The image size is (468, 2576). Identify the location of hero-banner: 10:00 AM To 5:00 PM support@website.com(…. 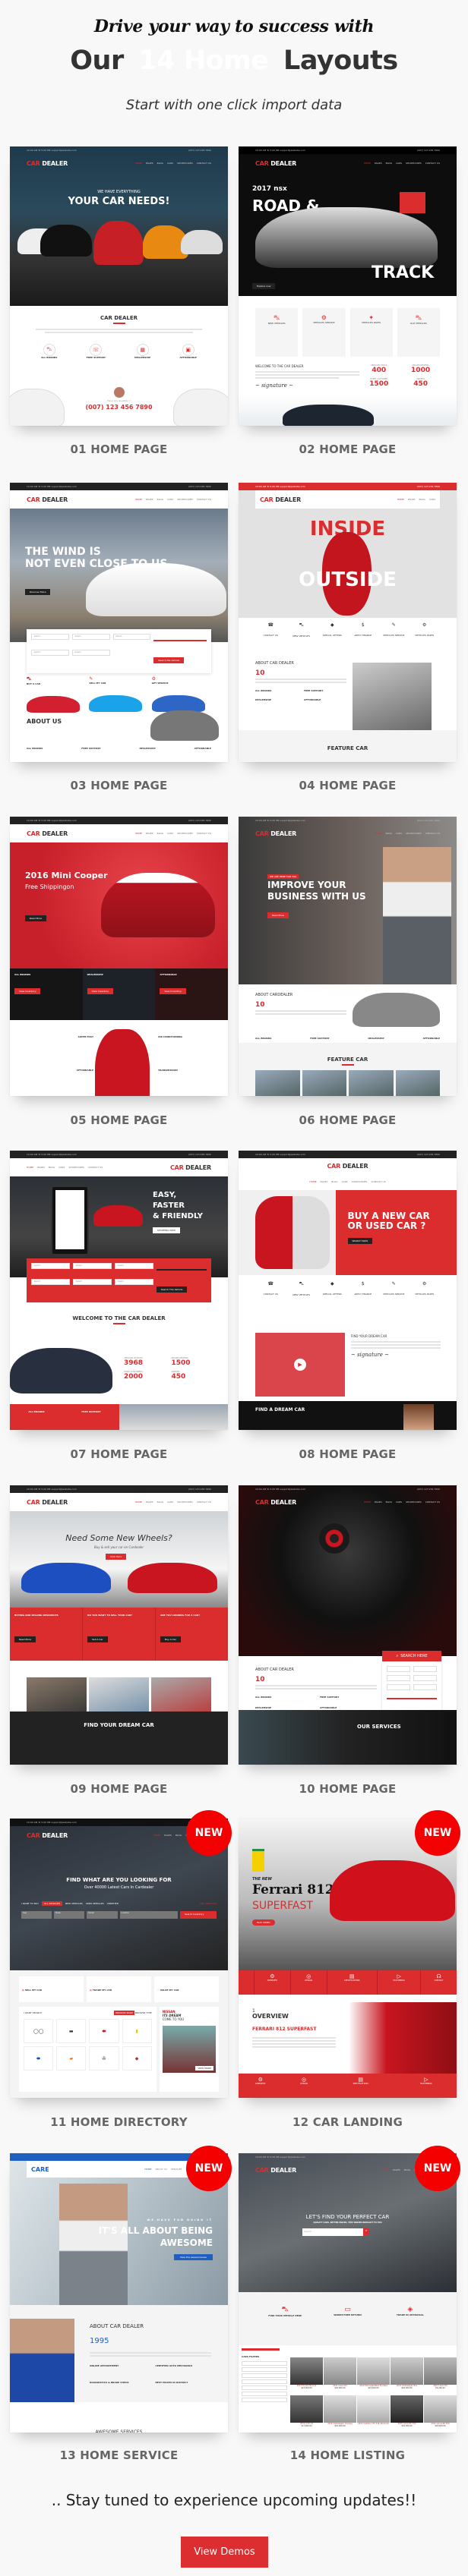
(348, 900).